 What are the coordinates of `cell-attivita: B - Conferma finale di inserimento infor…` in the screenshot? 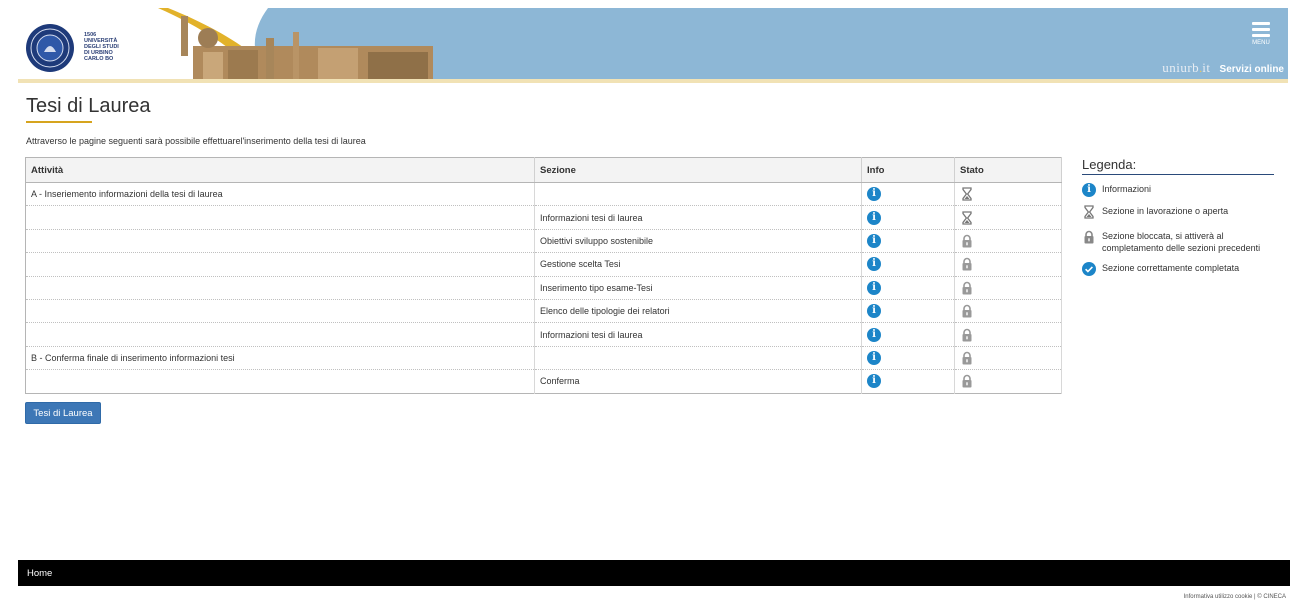 It's located at (280, 358).